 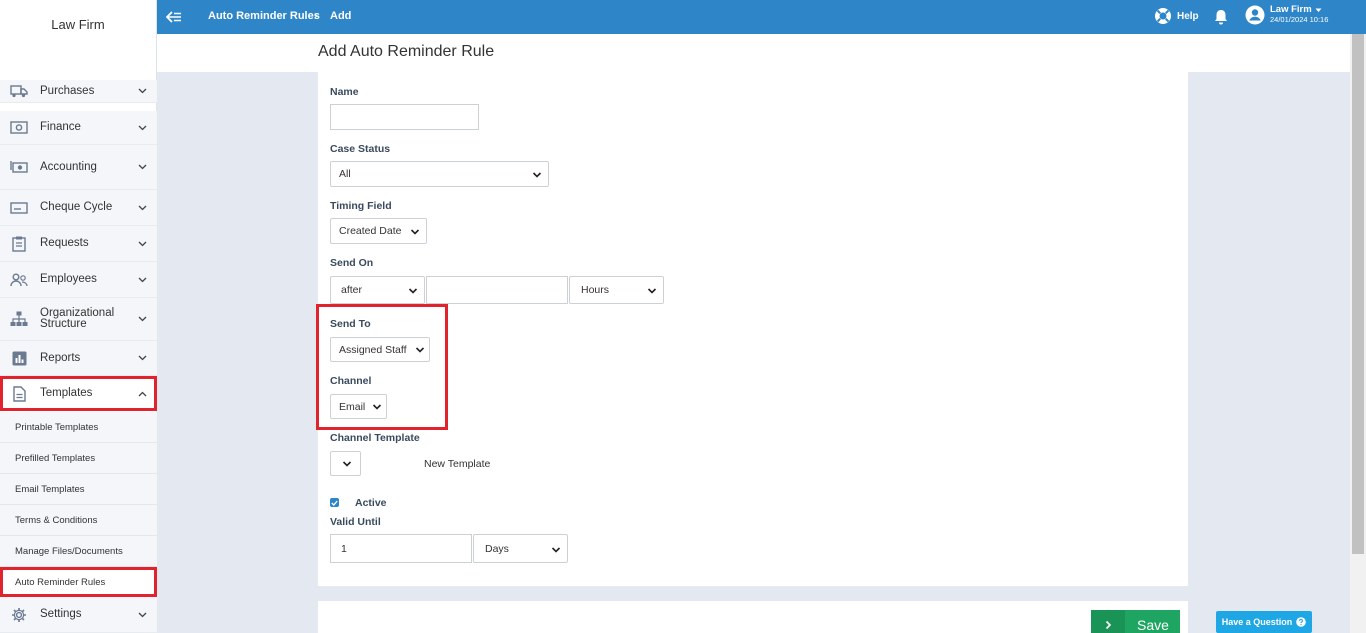 What do you see at coordinates (1108, 621) in the screenshot?
I see `chevron-right-icon` at bounding box center [1108, 621].